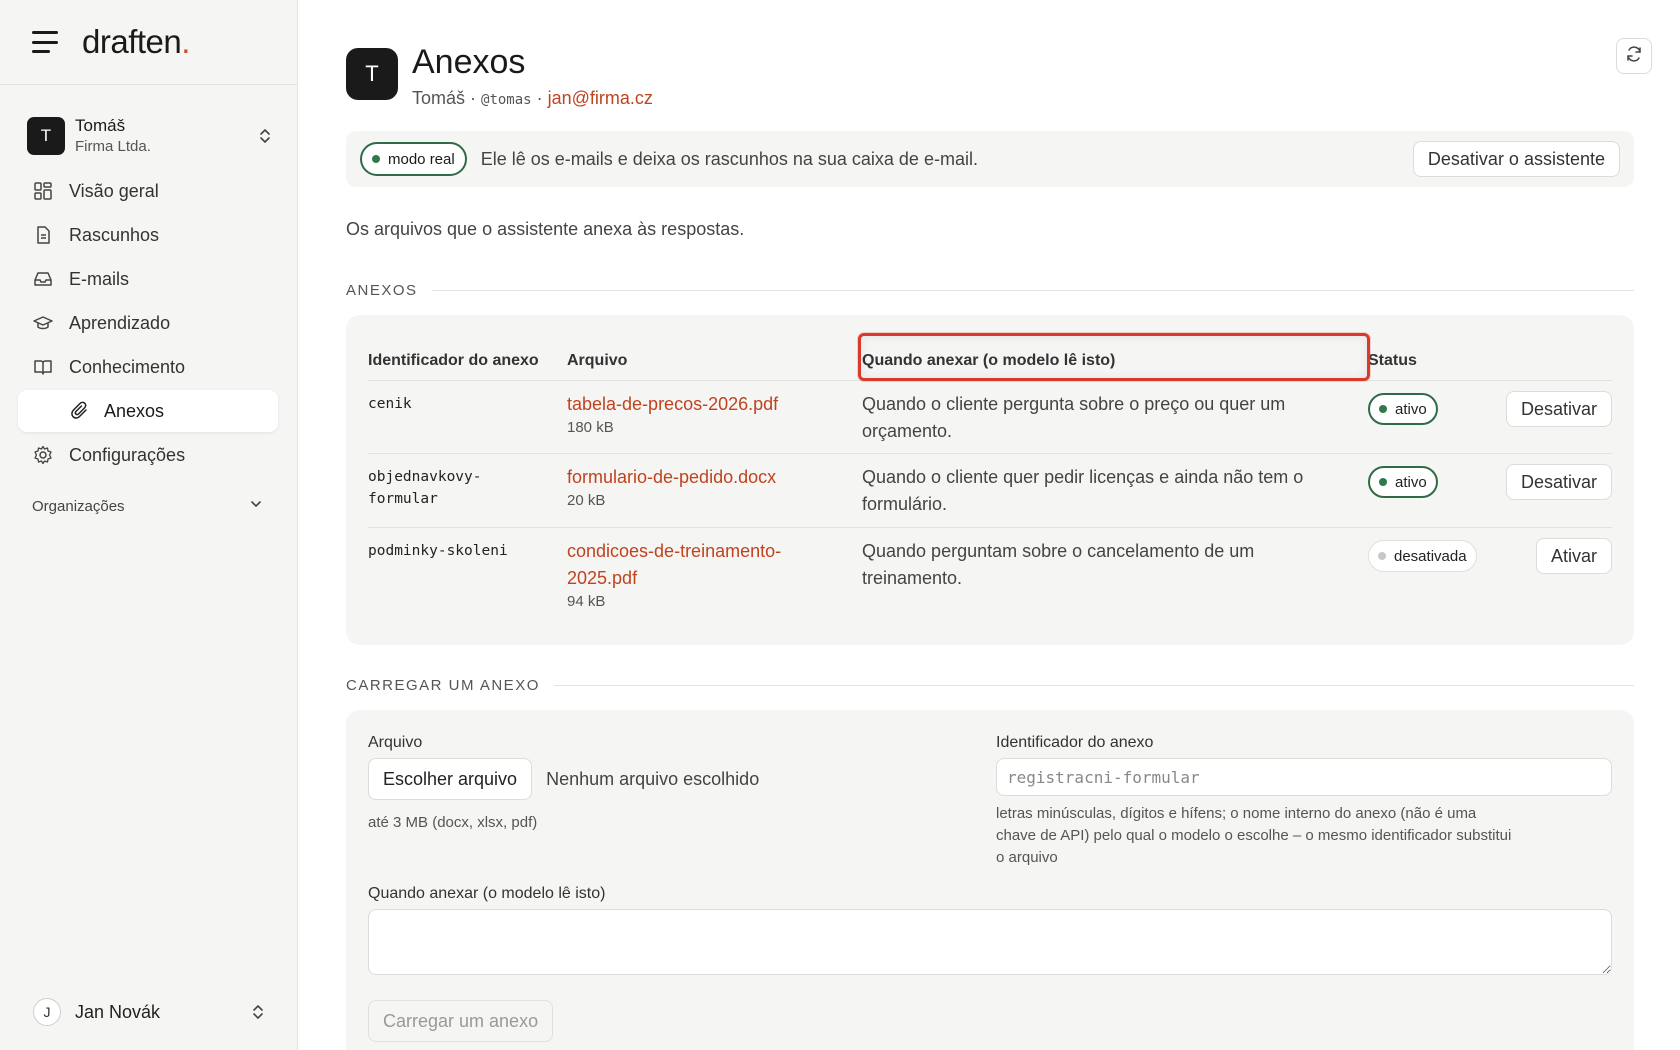 This screenshot has width=1680, height=1050. I want to click on account-avatar: T, so click(46, 136).